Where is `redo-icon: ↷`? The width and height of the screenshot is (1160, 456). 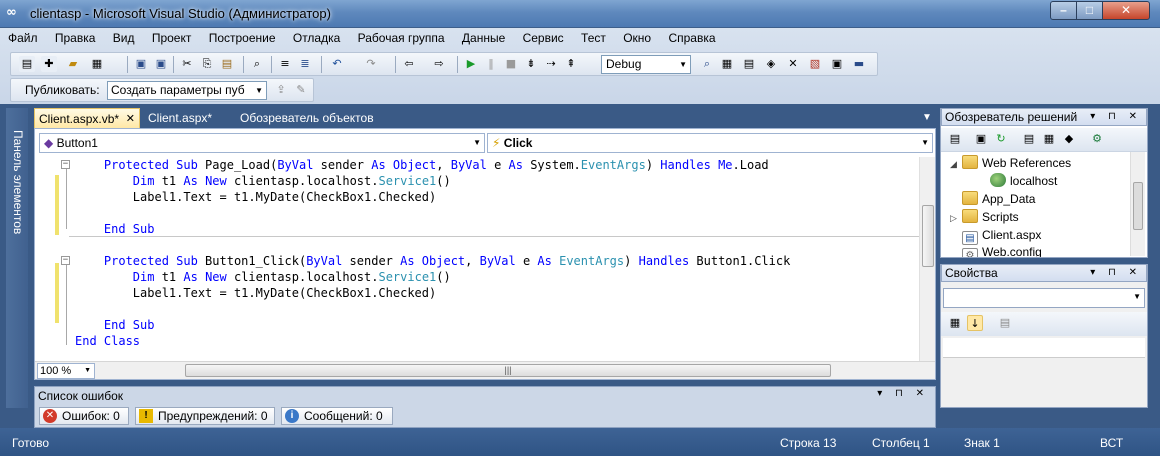
redo-icon: ↷ is located at coordinates (371, 64).